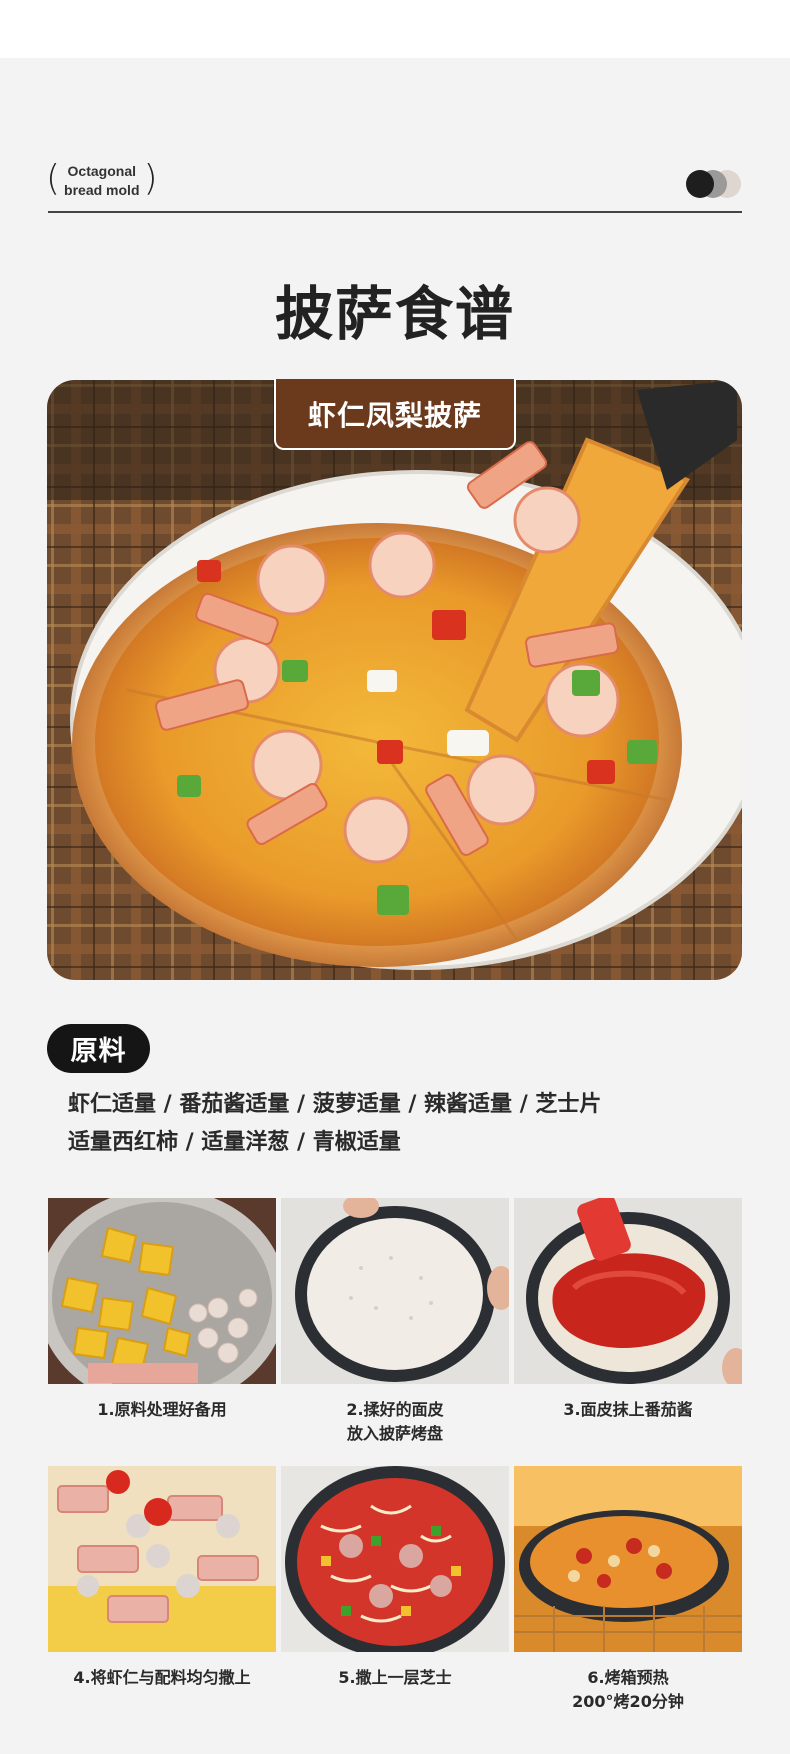  Describe the element at coordinates (395, 1559) in the screenshot. I see `step-5-photo` at that location.